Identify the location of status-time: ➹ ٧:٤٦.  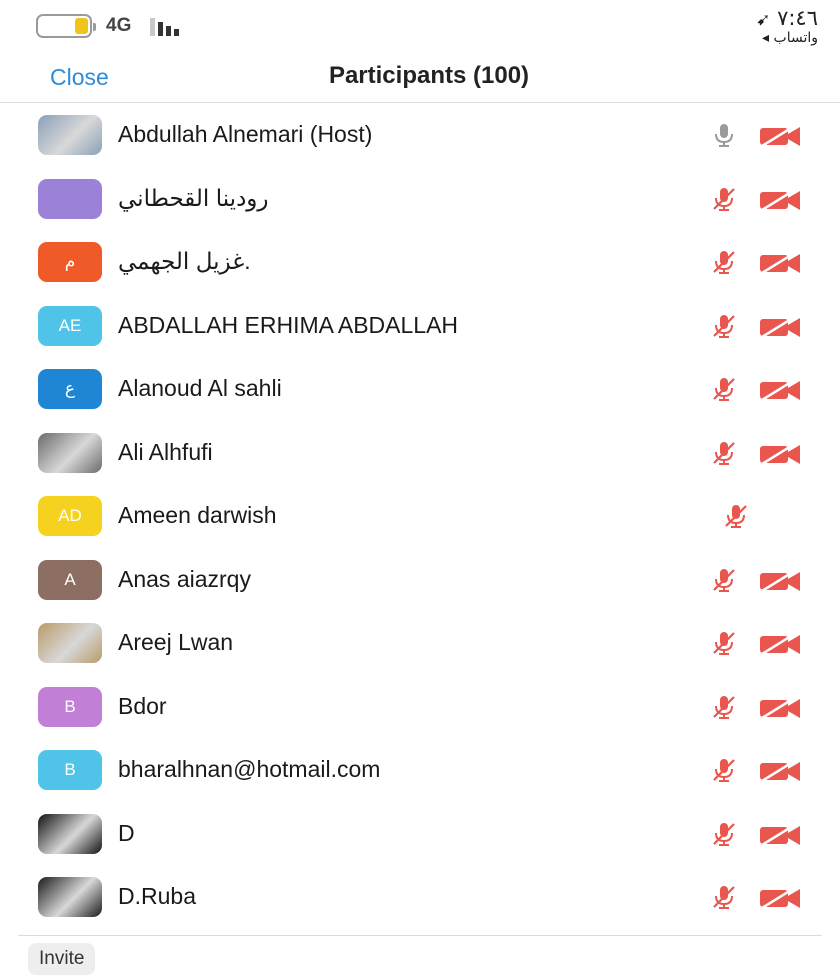
(787, 18).